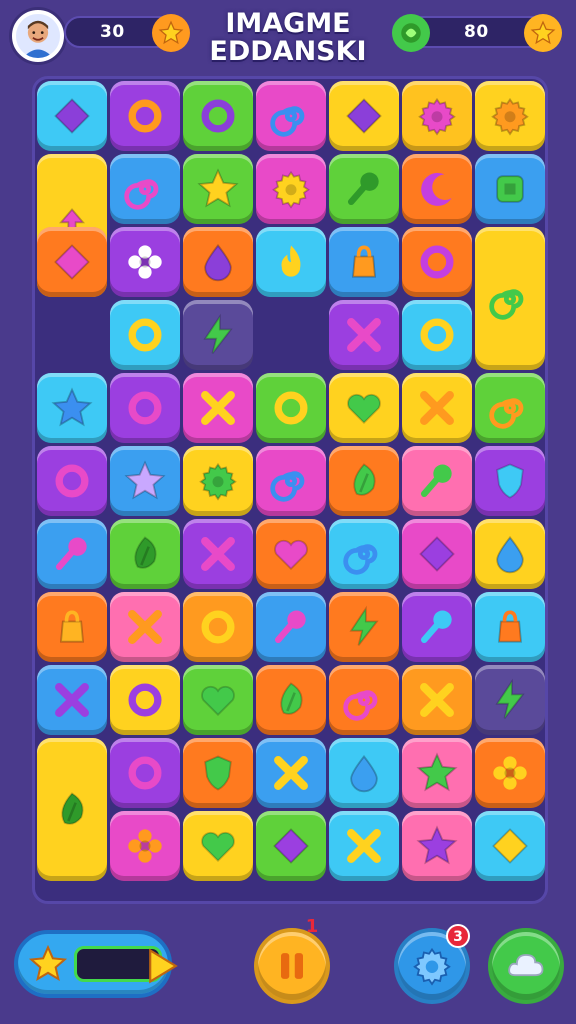  I want to click on tile-square, so click(510, 189).